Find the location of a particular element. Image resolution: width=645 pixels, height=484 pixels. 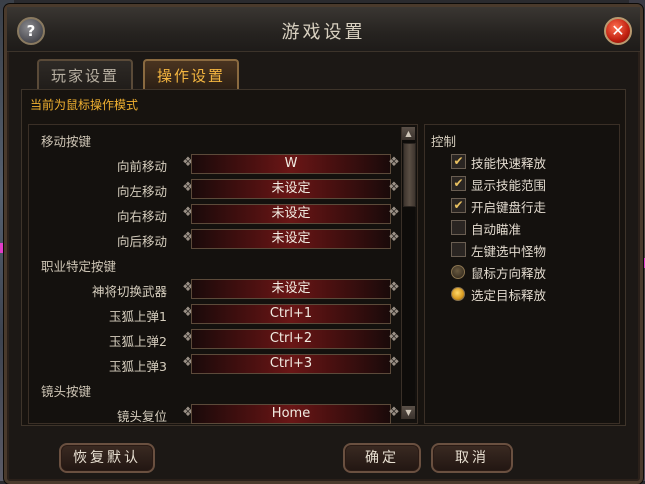

section-camera-keys: 镜头按键 is located at coordinates (66, 391).